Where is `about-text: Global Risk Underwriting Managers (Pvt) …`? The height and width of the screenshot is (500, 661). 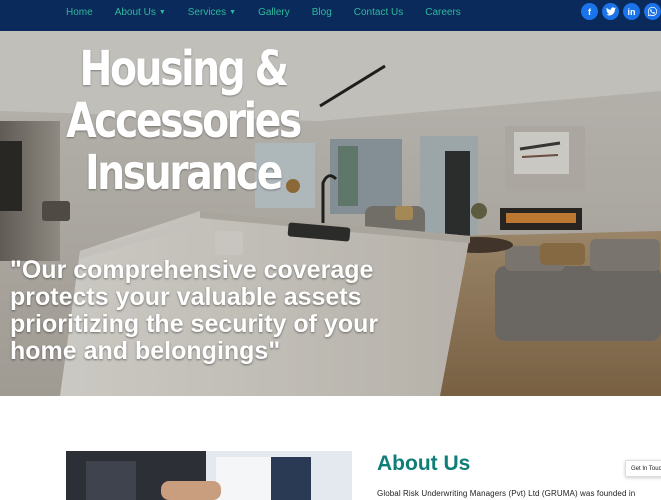
about-text: Global Risk Underwriting Managers (Pvt) … is located at coordinates (506, 493).